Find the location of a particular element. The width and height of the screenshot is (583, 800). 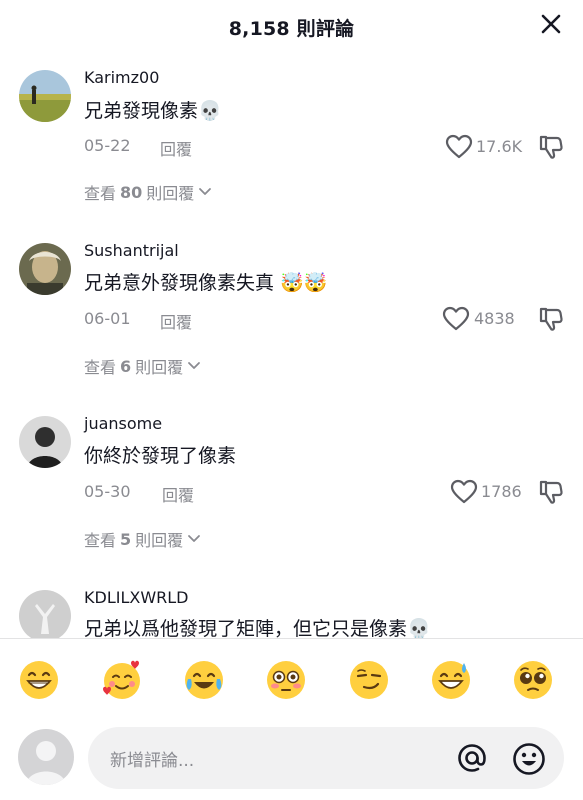

comment-date: 05-22 is located at coordinates (107, 145).